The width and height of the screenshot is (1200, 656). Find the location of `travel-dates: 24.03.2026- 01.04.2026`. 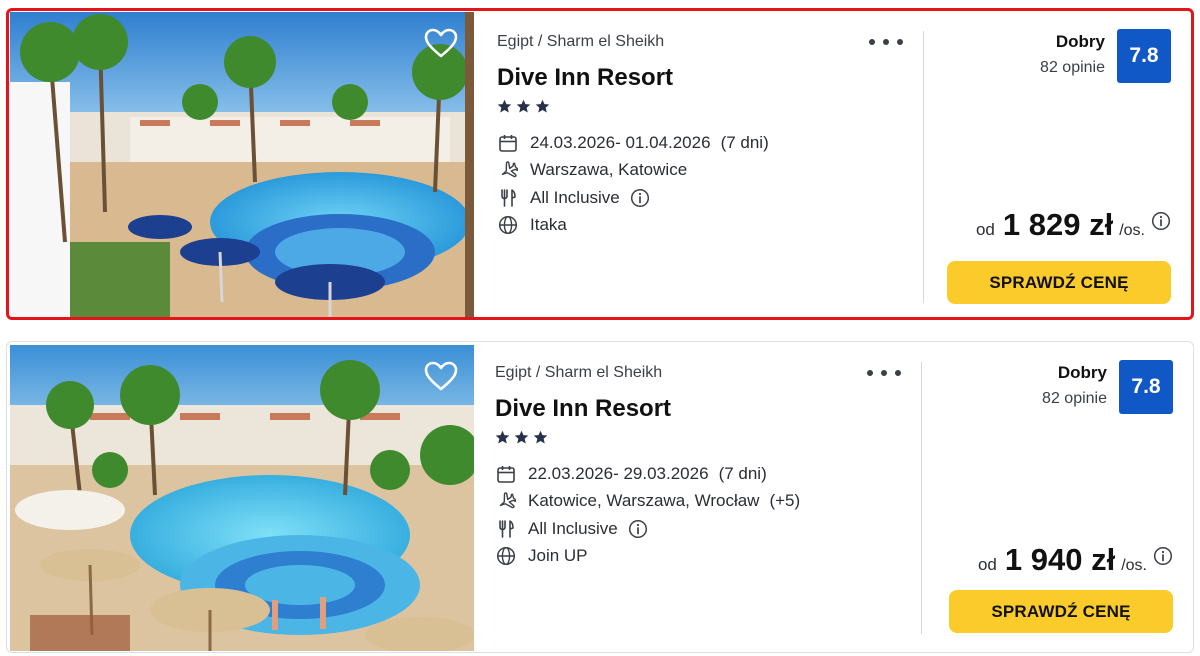

travel-dates: 24.03.2026- 01.04.2026 is located at coordinates (620, 142).